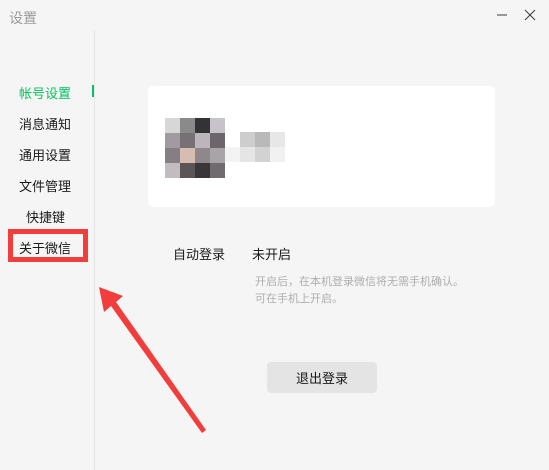  I want to click on auto-login-description: 开启后，在本机登录微信将无需手机确认。 可在手机上开启。, so click(385, 290).